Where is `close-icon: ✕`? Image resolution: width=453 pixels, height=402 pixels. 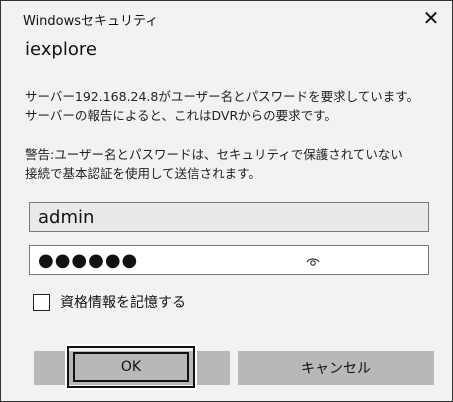 close-icon: ✕ is located at coordinates (431, 18).